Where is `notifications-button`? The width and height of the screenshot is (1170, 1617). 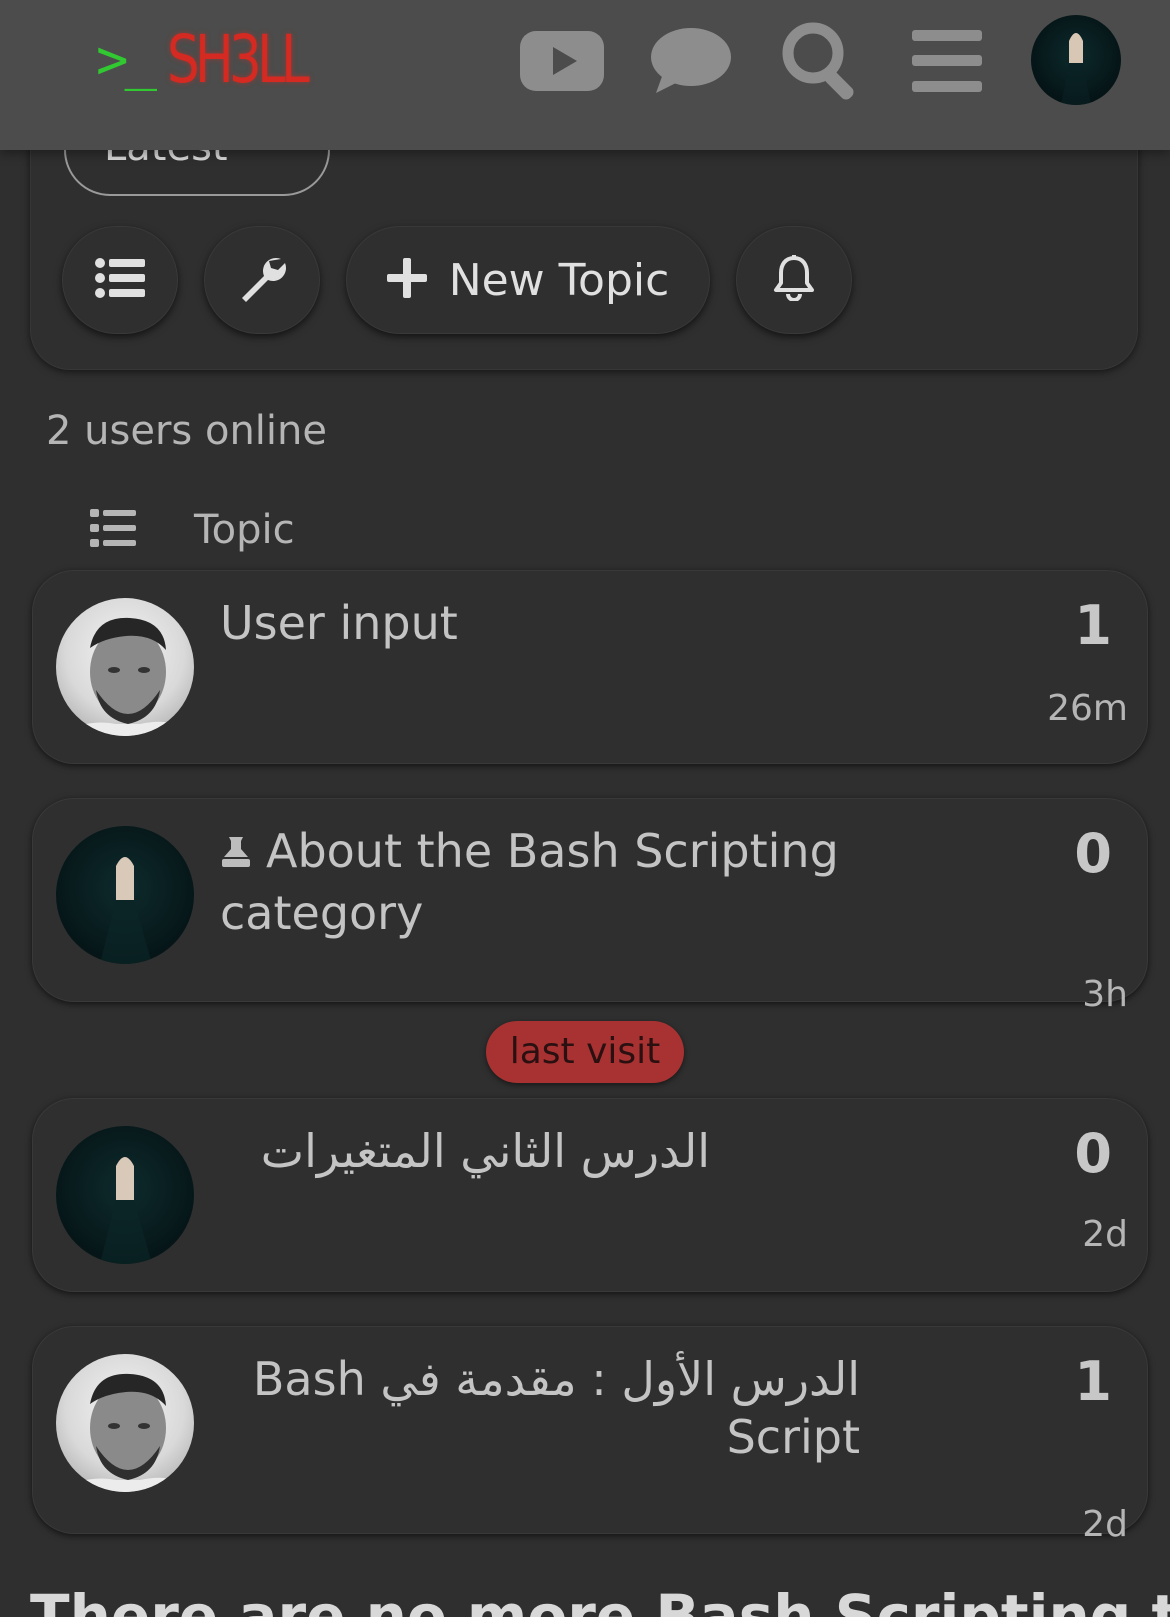 notifications-button is located at coordinates (794, 280).